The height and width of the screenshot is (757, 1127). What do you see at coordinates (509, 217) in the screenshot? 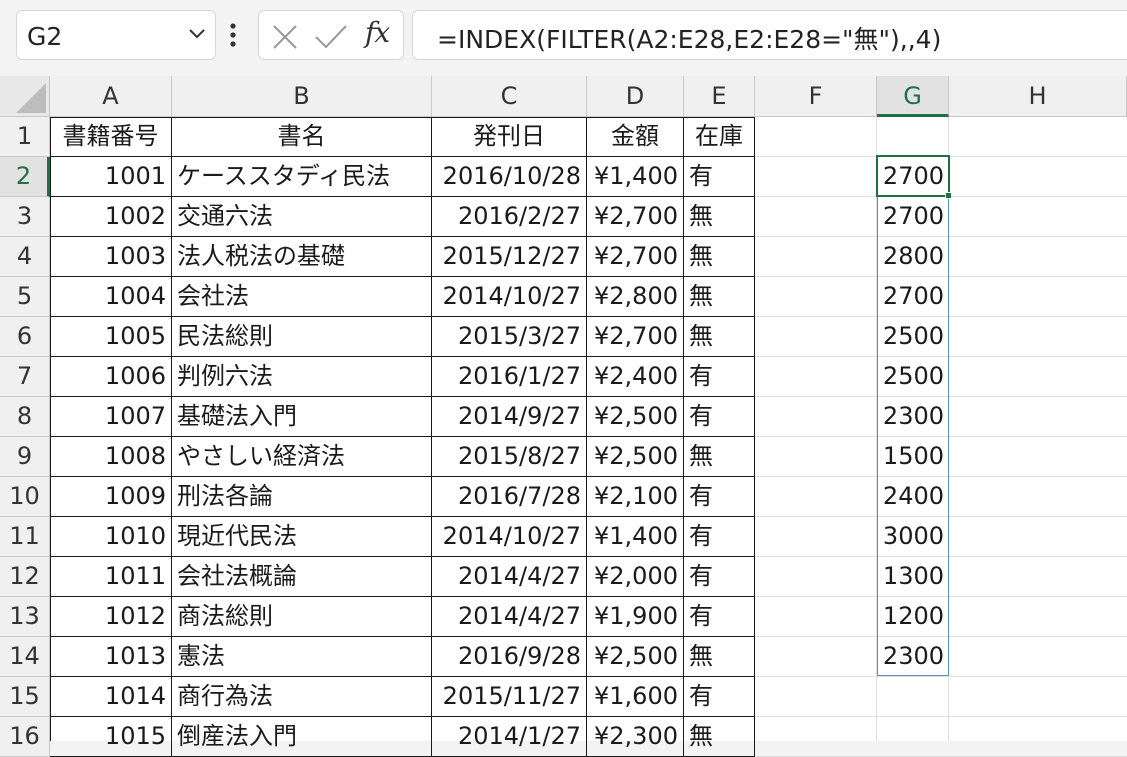
I see `date-cell: 2016/2/27` at bounding box center [509, 217].